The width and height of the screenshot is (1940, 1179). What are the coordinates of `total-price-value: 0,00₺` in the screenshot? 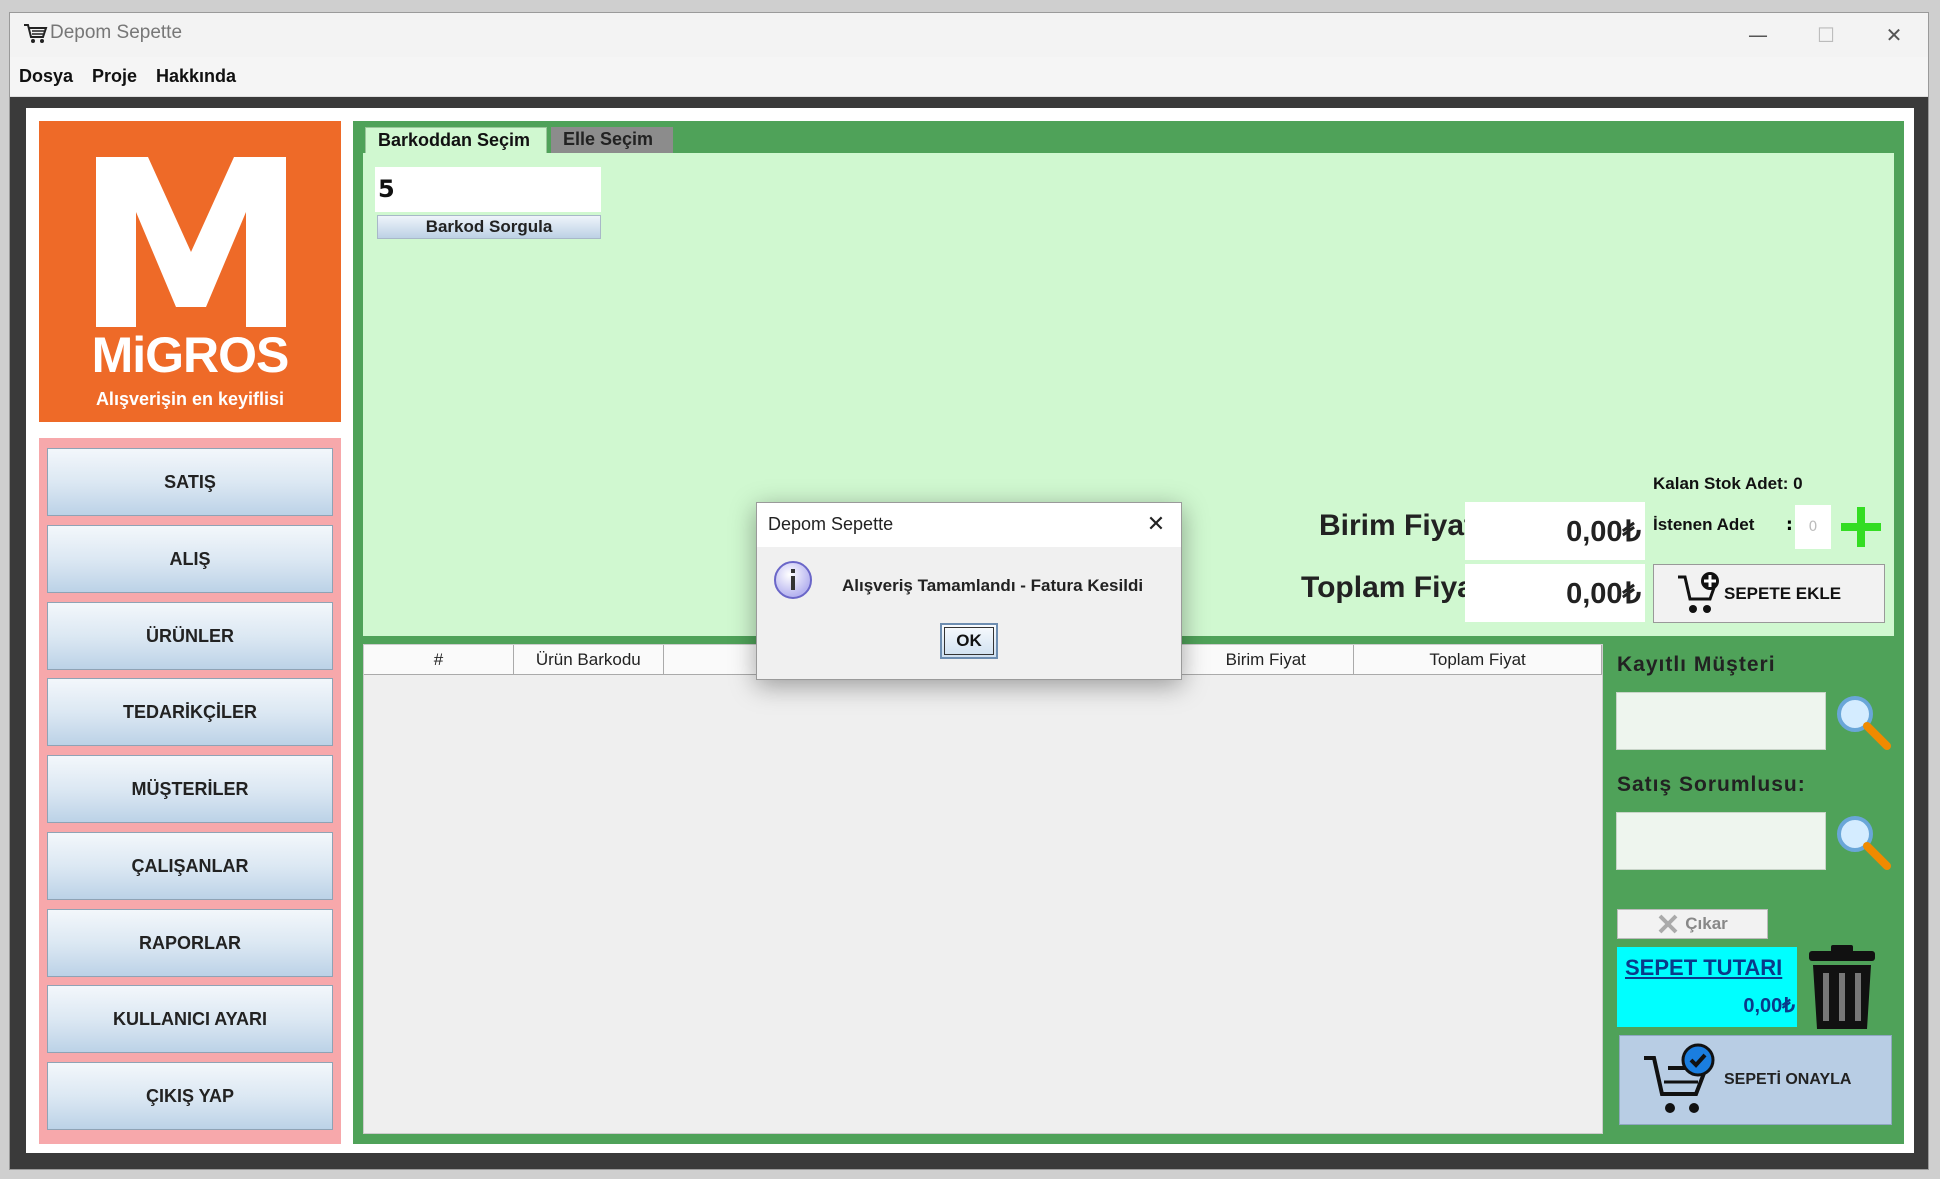 It's located at (1555, 593).